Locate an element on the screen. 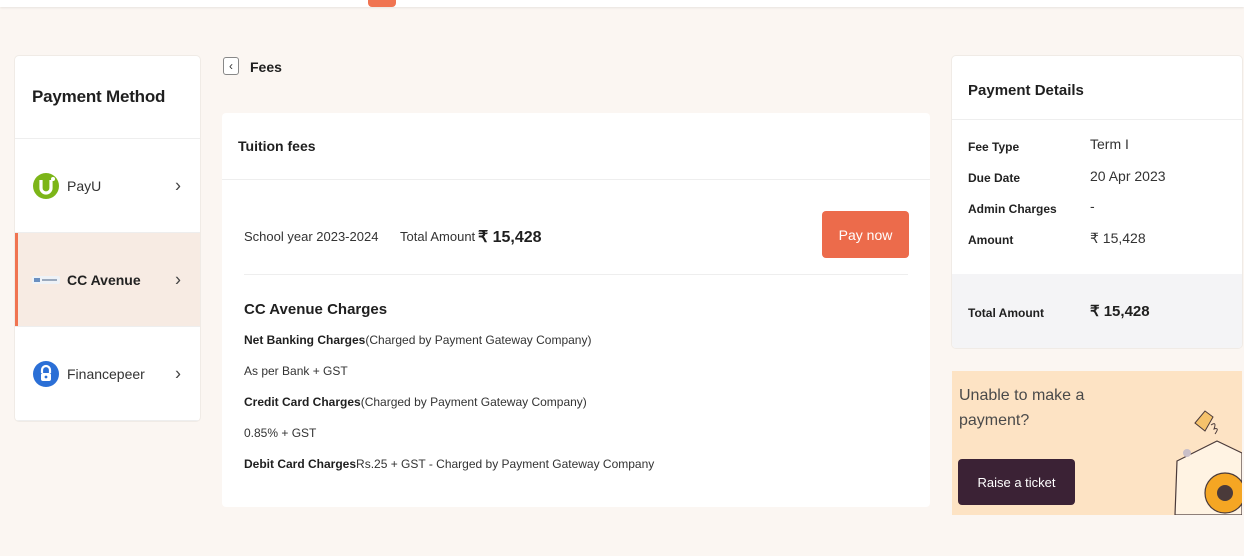 The height and width of the screenshot is (556, 1244). admin-charges-value: - is located at coordinates (1092, 206).